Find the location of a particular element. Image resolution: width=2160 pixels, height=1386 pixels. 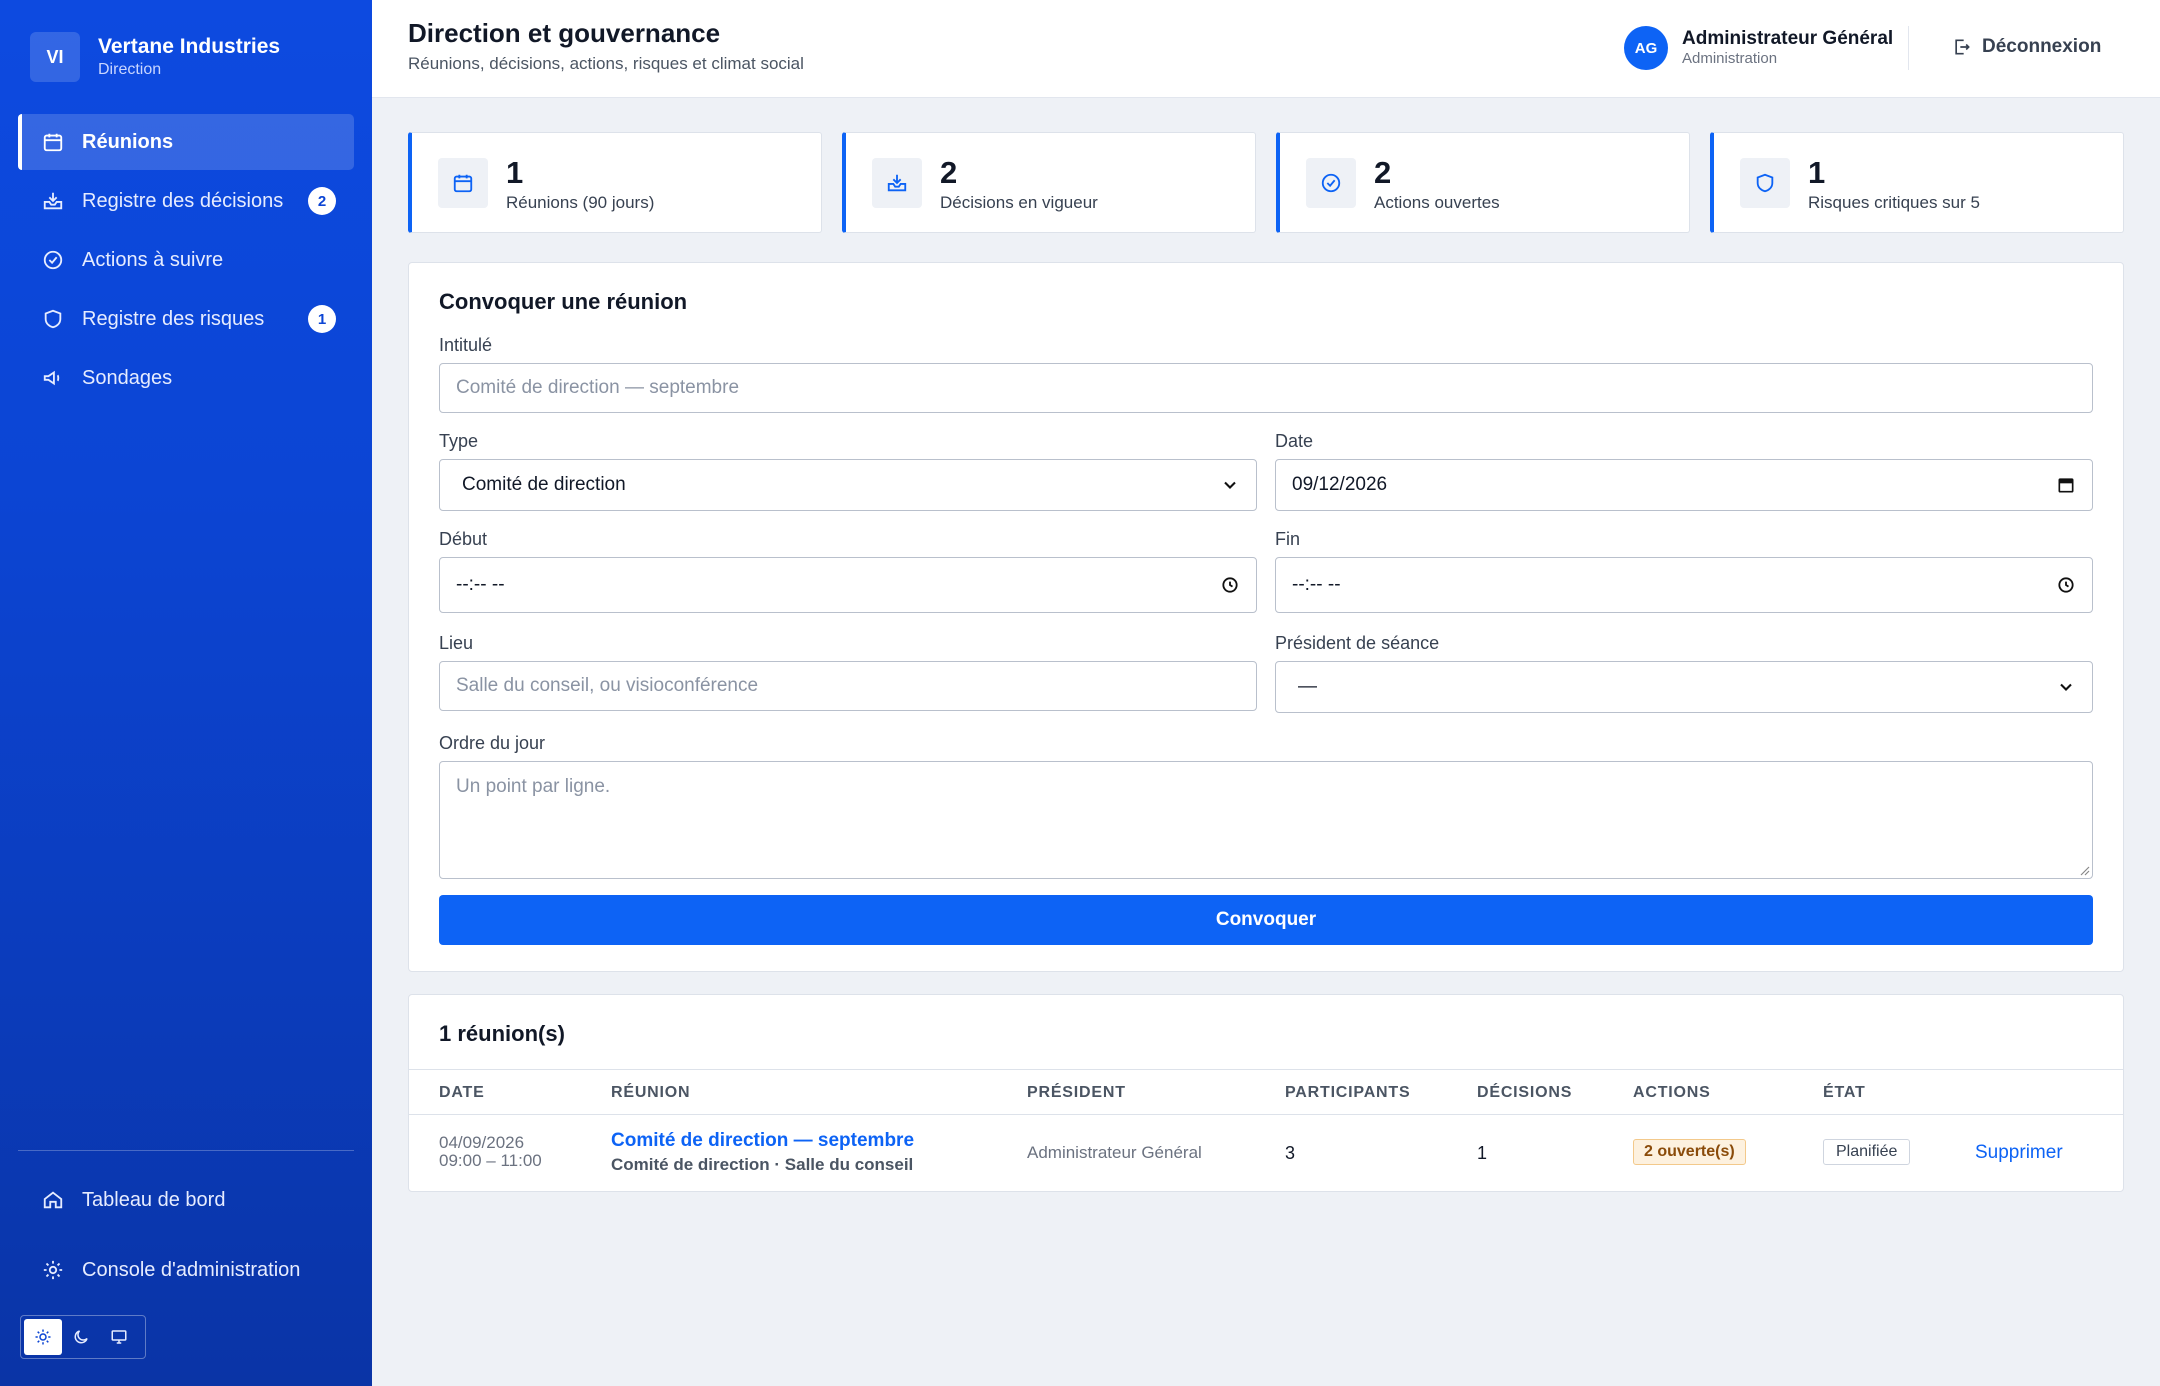

calendar-icon is located at coordinates (53, 142).